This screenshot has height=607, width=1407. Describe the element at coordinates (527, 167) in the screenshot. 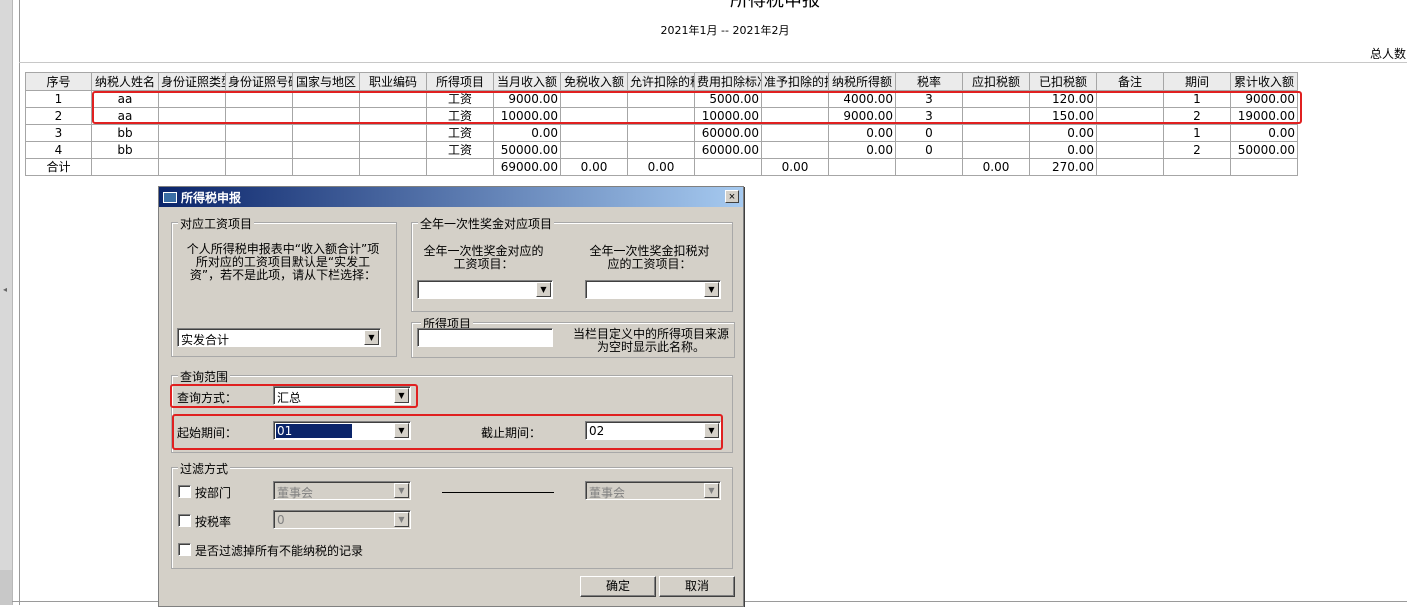

I see `table-cell: 69000.00` at that location.